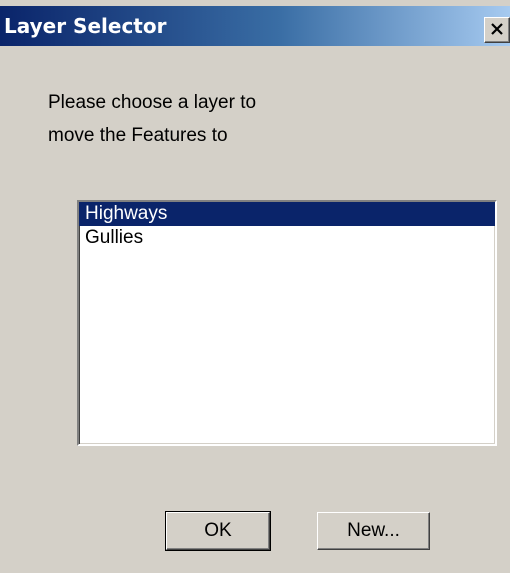  I want to click on title-bar: Layer Selector, so click(255, 26).